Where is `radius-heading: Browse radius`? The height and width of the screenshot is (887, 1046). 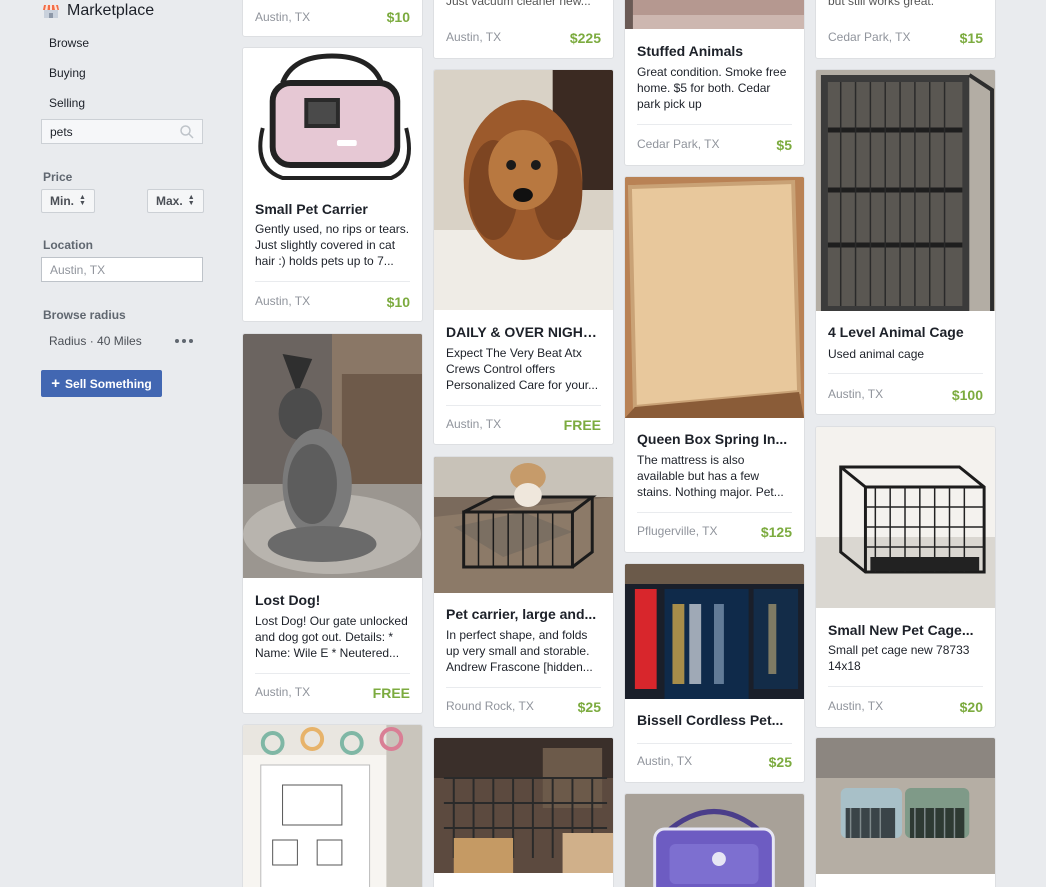
radius-heading: Browse radius is located at coordinates (84, 315).